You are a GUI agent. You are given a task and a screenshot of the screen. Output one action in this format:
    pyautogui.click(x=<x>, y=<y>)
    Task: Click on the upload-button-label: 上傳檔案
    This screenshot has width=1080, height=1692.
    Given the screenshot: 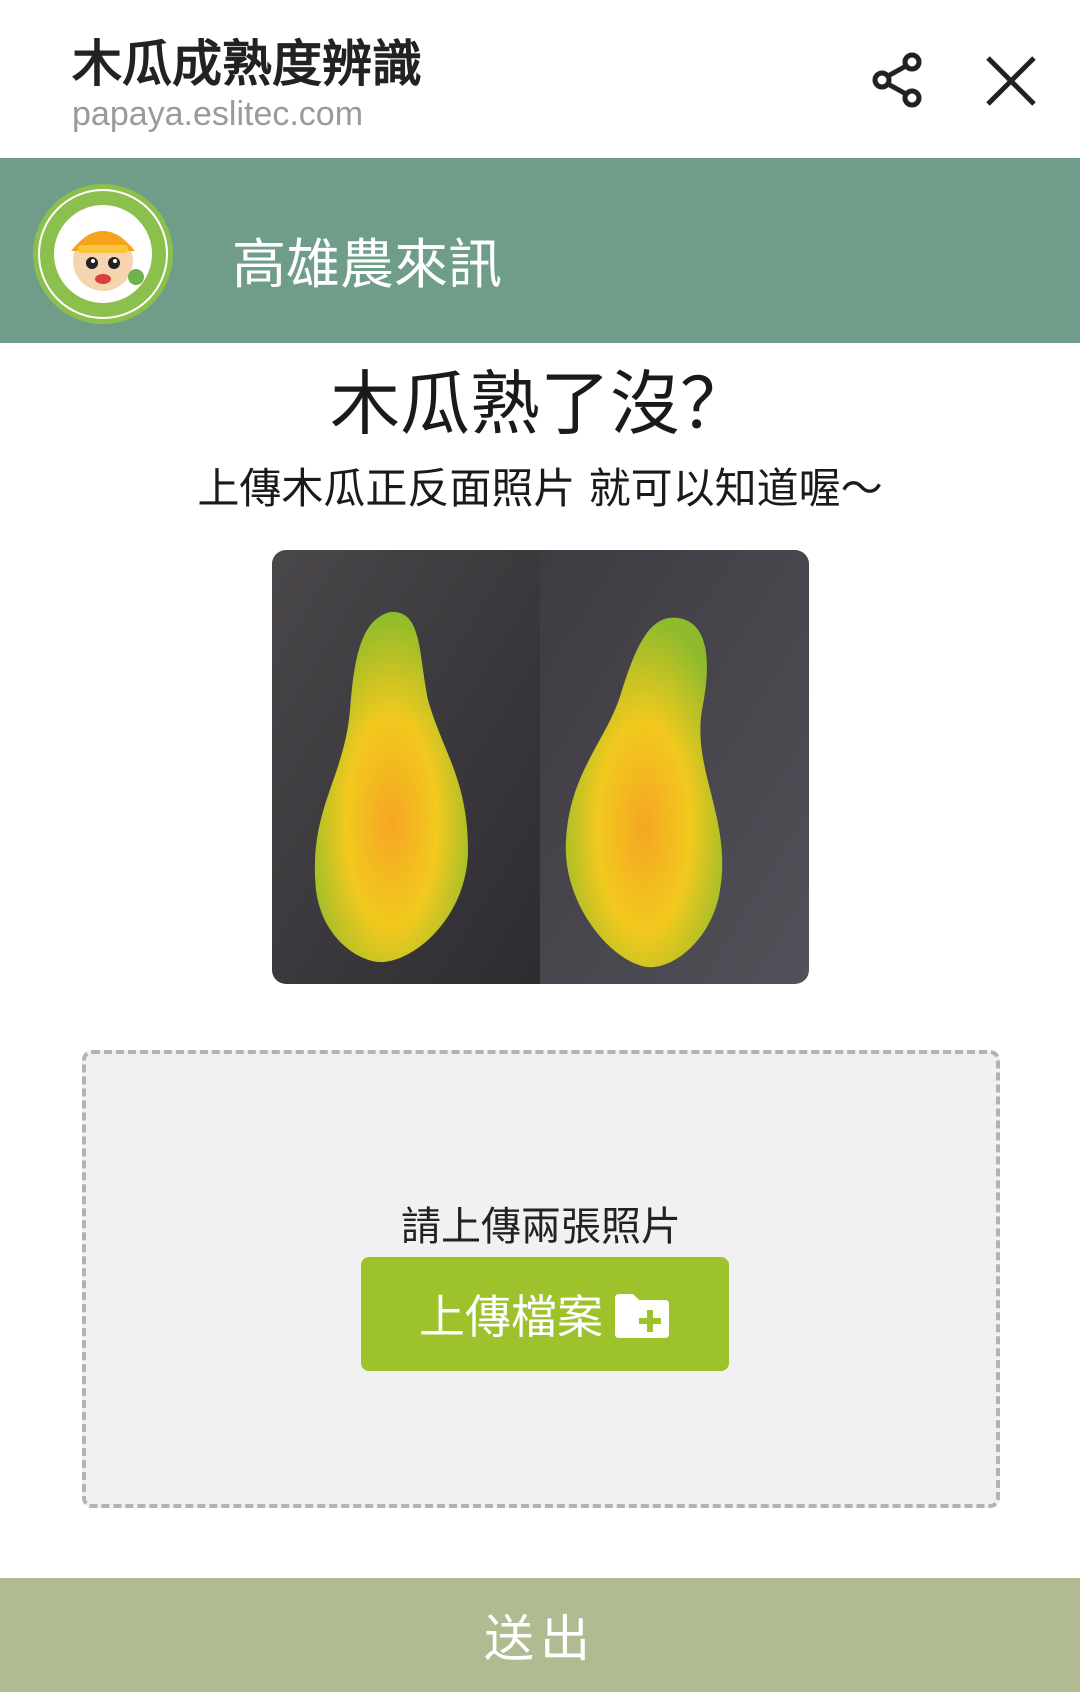 What is the action you would take?
    pyautogui.click(x=511, y=1317)
    